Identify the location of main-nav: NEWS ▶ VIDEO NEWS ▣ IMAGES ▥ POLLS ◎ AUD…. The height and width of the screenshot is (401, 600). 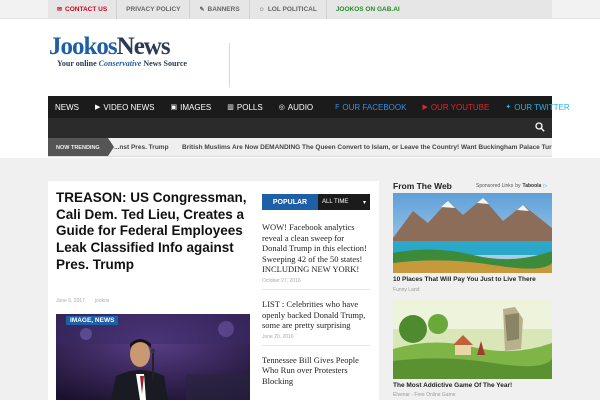
(309, 107).